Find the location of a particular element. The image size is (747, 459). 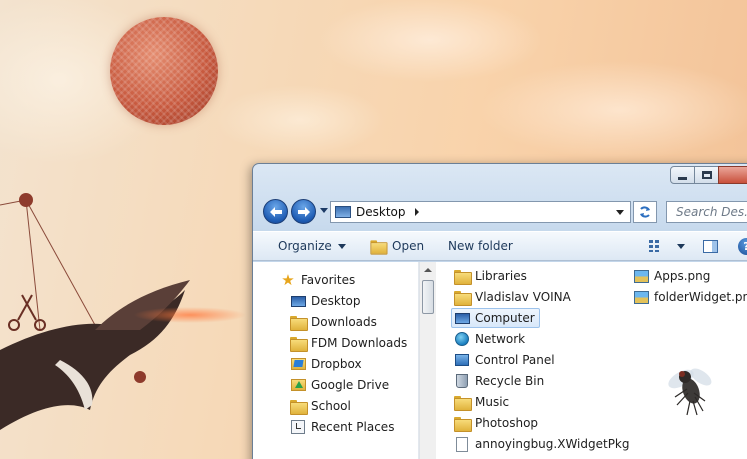

new-folder-label: New folder is located at coordinates (480, 246).